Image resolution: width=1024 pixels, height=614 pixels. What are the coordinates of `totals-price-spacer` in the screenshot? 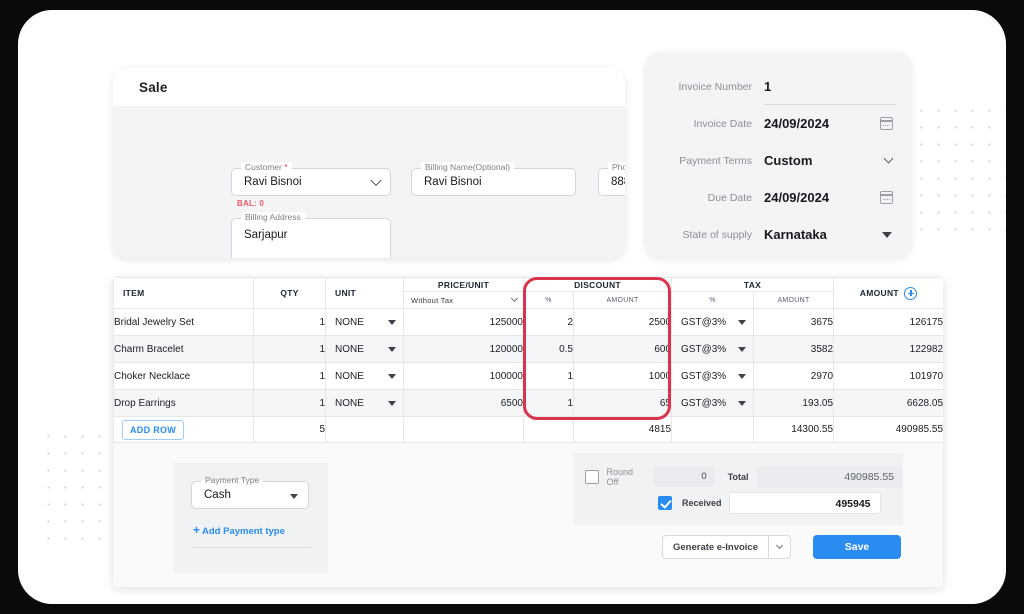 It's located at (463, 429).